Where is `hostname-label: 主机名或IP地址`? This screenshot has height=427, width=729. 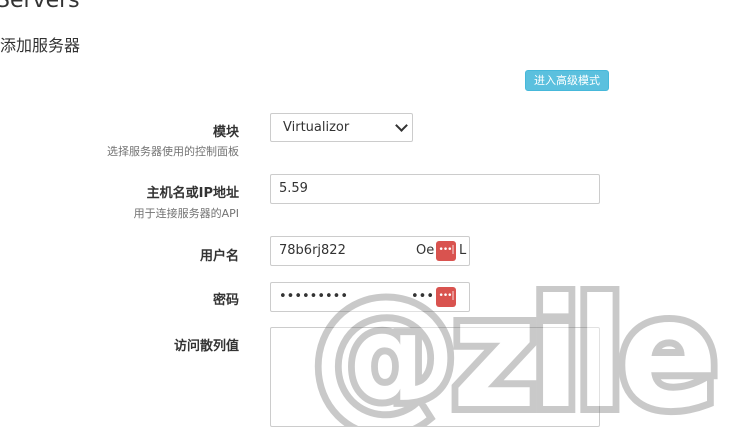
hostname-label: 主机名或IP地址 is located at coordinates (192, 193).